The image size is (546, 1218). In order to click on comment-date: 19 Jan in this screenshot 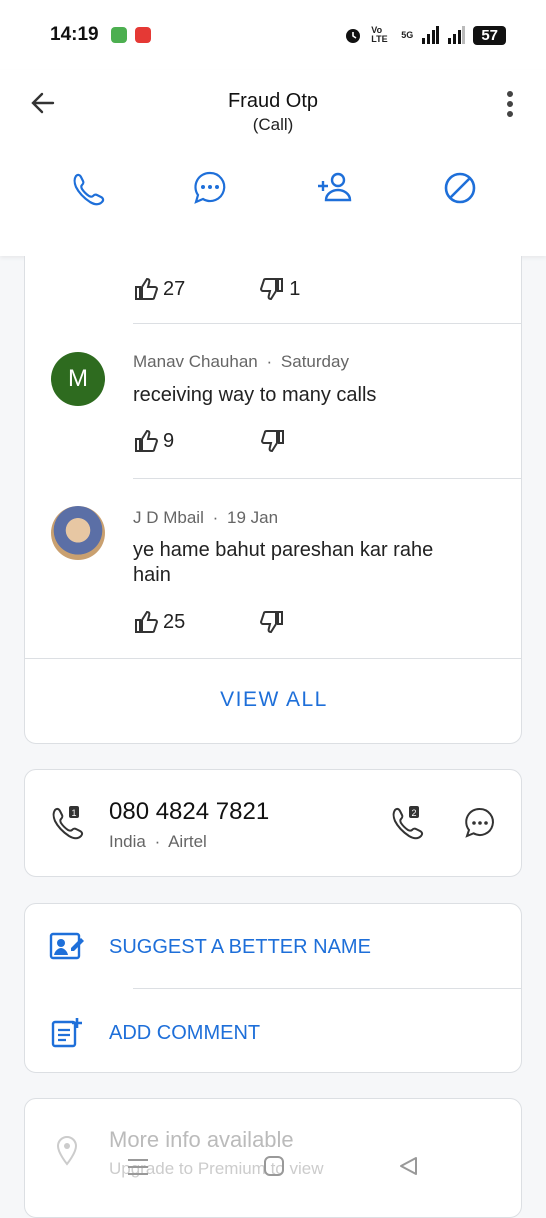, I will do `click(253, 517)`.